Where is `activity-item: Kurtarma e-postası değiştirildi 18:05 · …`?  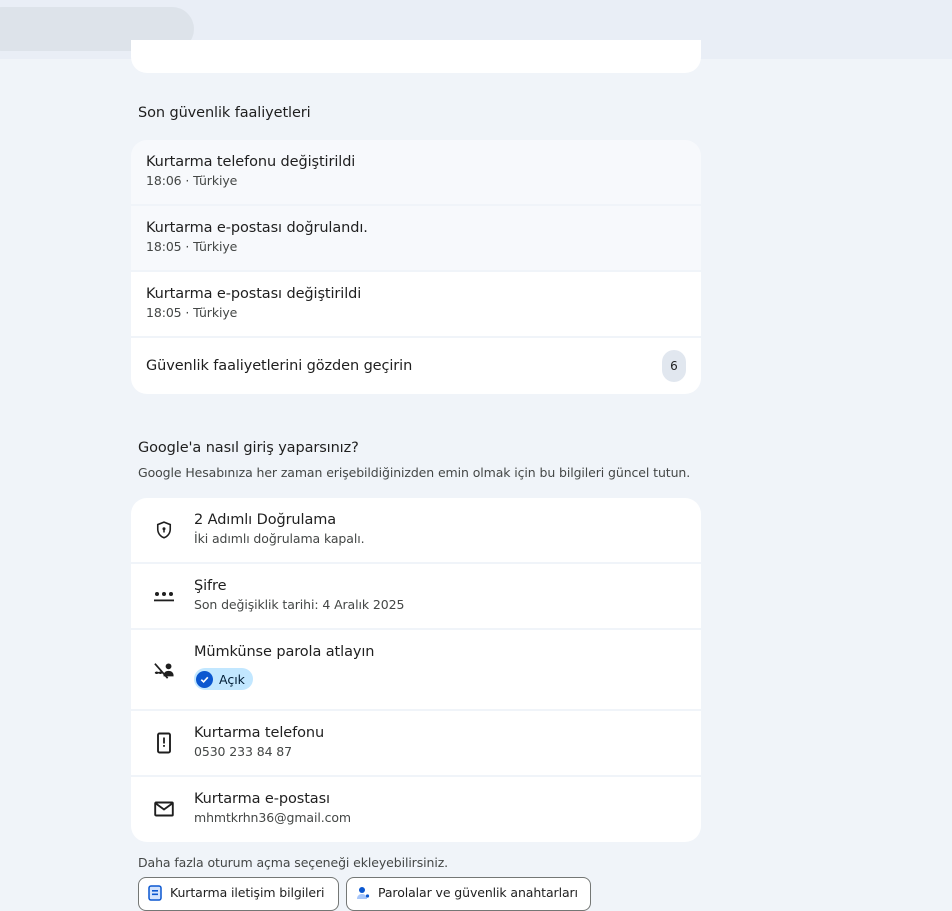 activity-item: Kurtarma e-postası değiştirildi 18:05 · … is located at coordinates (416, 305).